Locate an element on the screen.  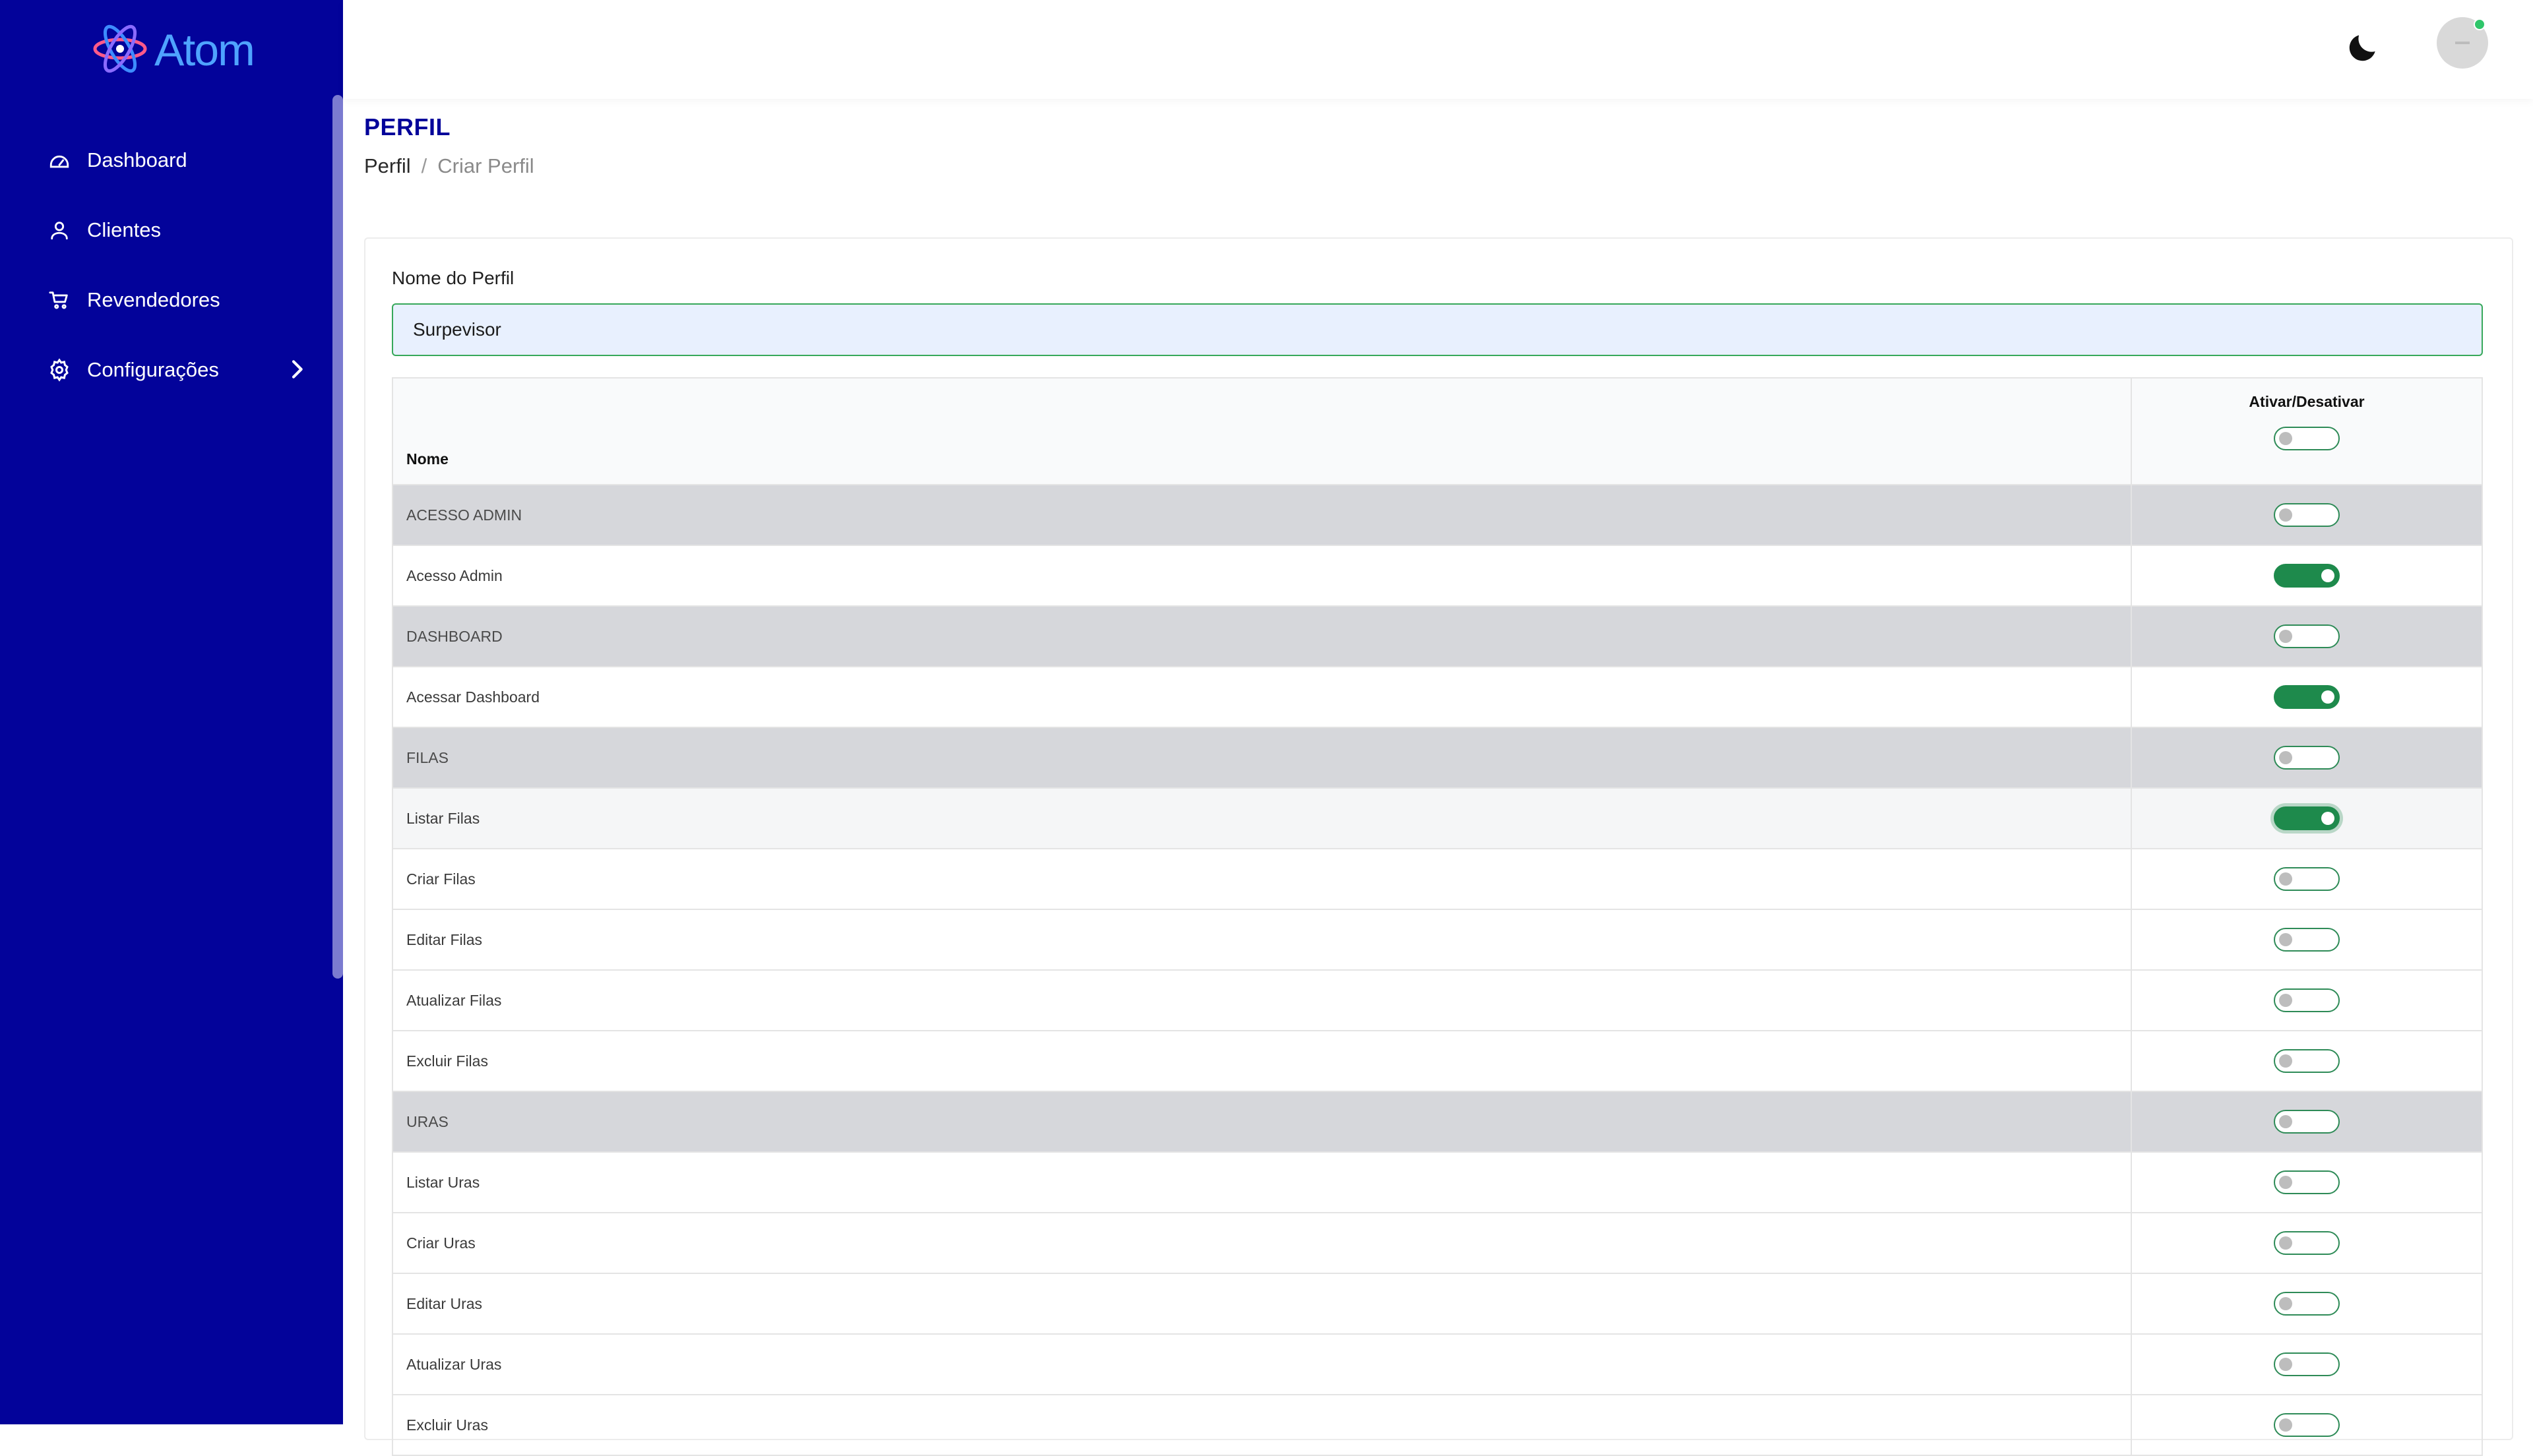
table-row: Excluir Filas is located at coordinates (1437, 1061).